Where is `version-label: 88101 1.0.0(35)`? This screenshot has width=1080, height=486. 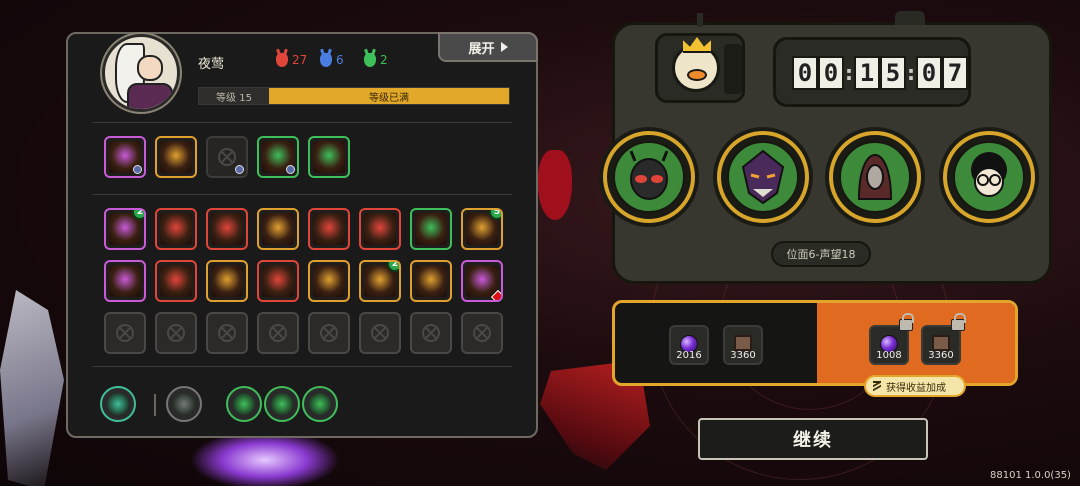
version-label: 88101 1.0.0(35) is located at coordinates (1030, 475).